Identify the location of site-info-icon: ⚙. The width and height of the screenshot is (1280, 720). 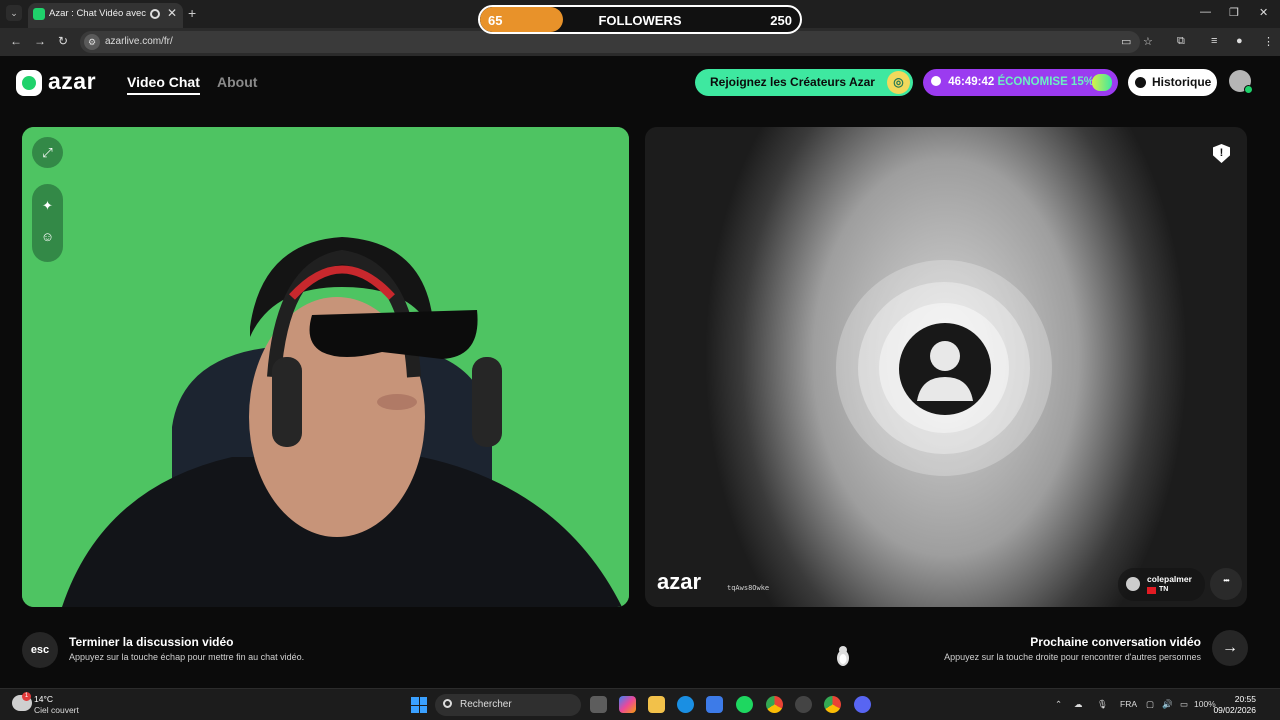
(92, 42).